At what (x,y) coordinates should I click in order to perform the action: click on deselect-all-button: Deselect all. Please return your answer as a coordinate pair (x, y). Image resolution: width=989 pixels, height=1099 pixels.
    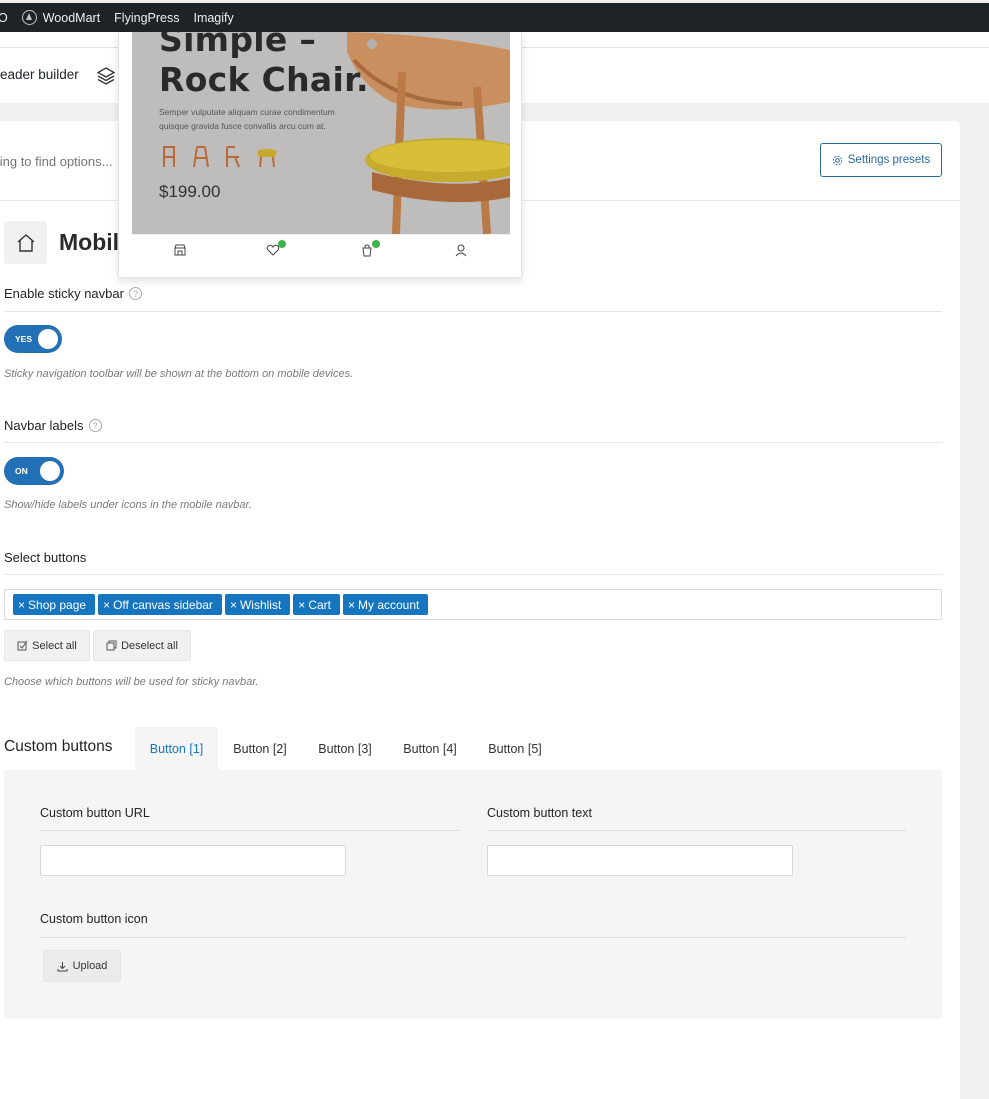
    Looking at the image, I should click on (142, 645).